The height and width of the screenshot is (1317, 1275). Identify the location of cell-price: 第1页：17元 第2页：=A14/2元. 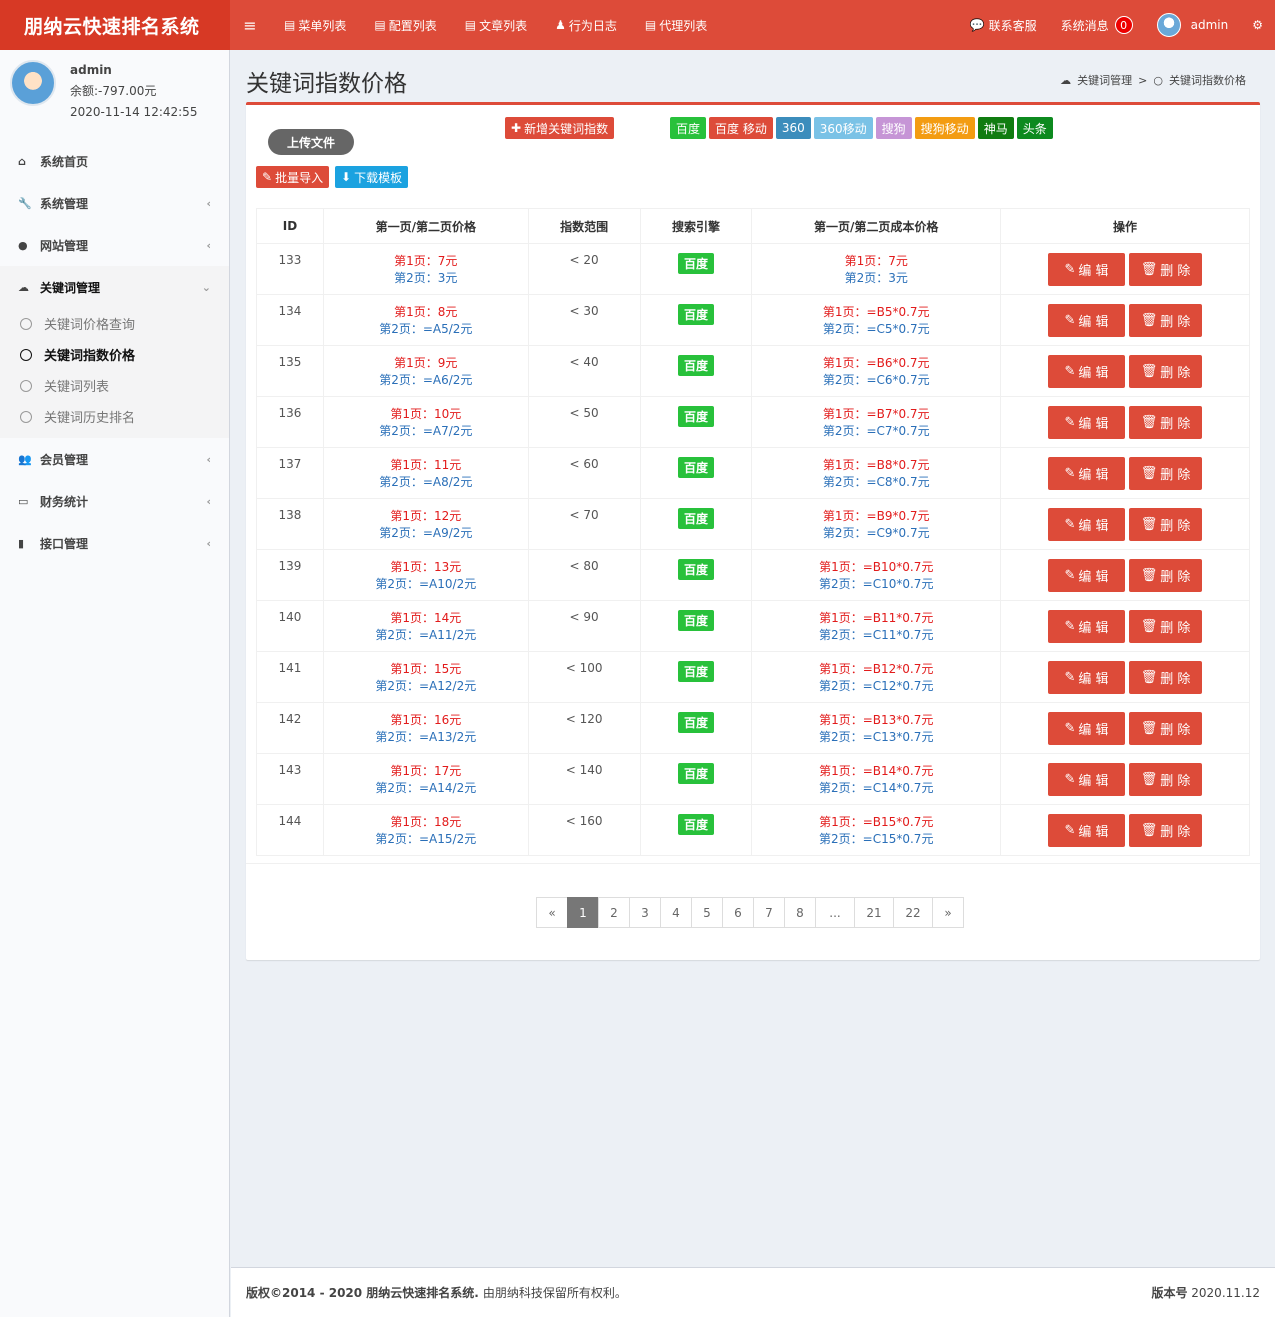
(425, 779).